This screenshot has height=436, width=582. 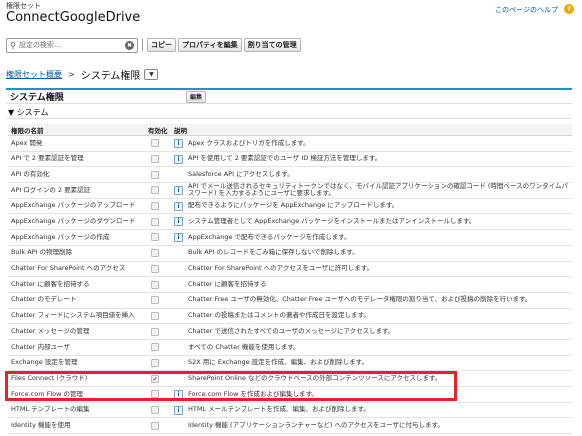 I want to click on permission-name: Files Connect (クラウド), so click(x=49, y=377).